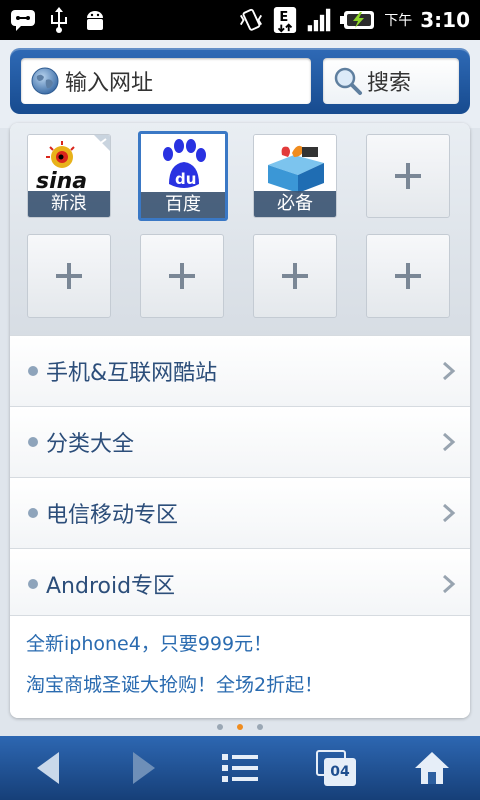  I want to click on list-item-label: Android专区, so click(111, 586).